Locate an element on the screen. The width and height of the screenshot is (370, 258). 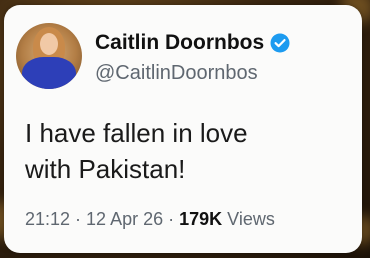
avatar is located at coordinates (49, 56).